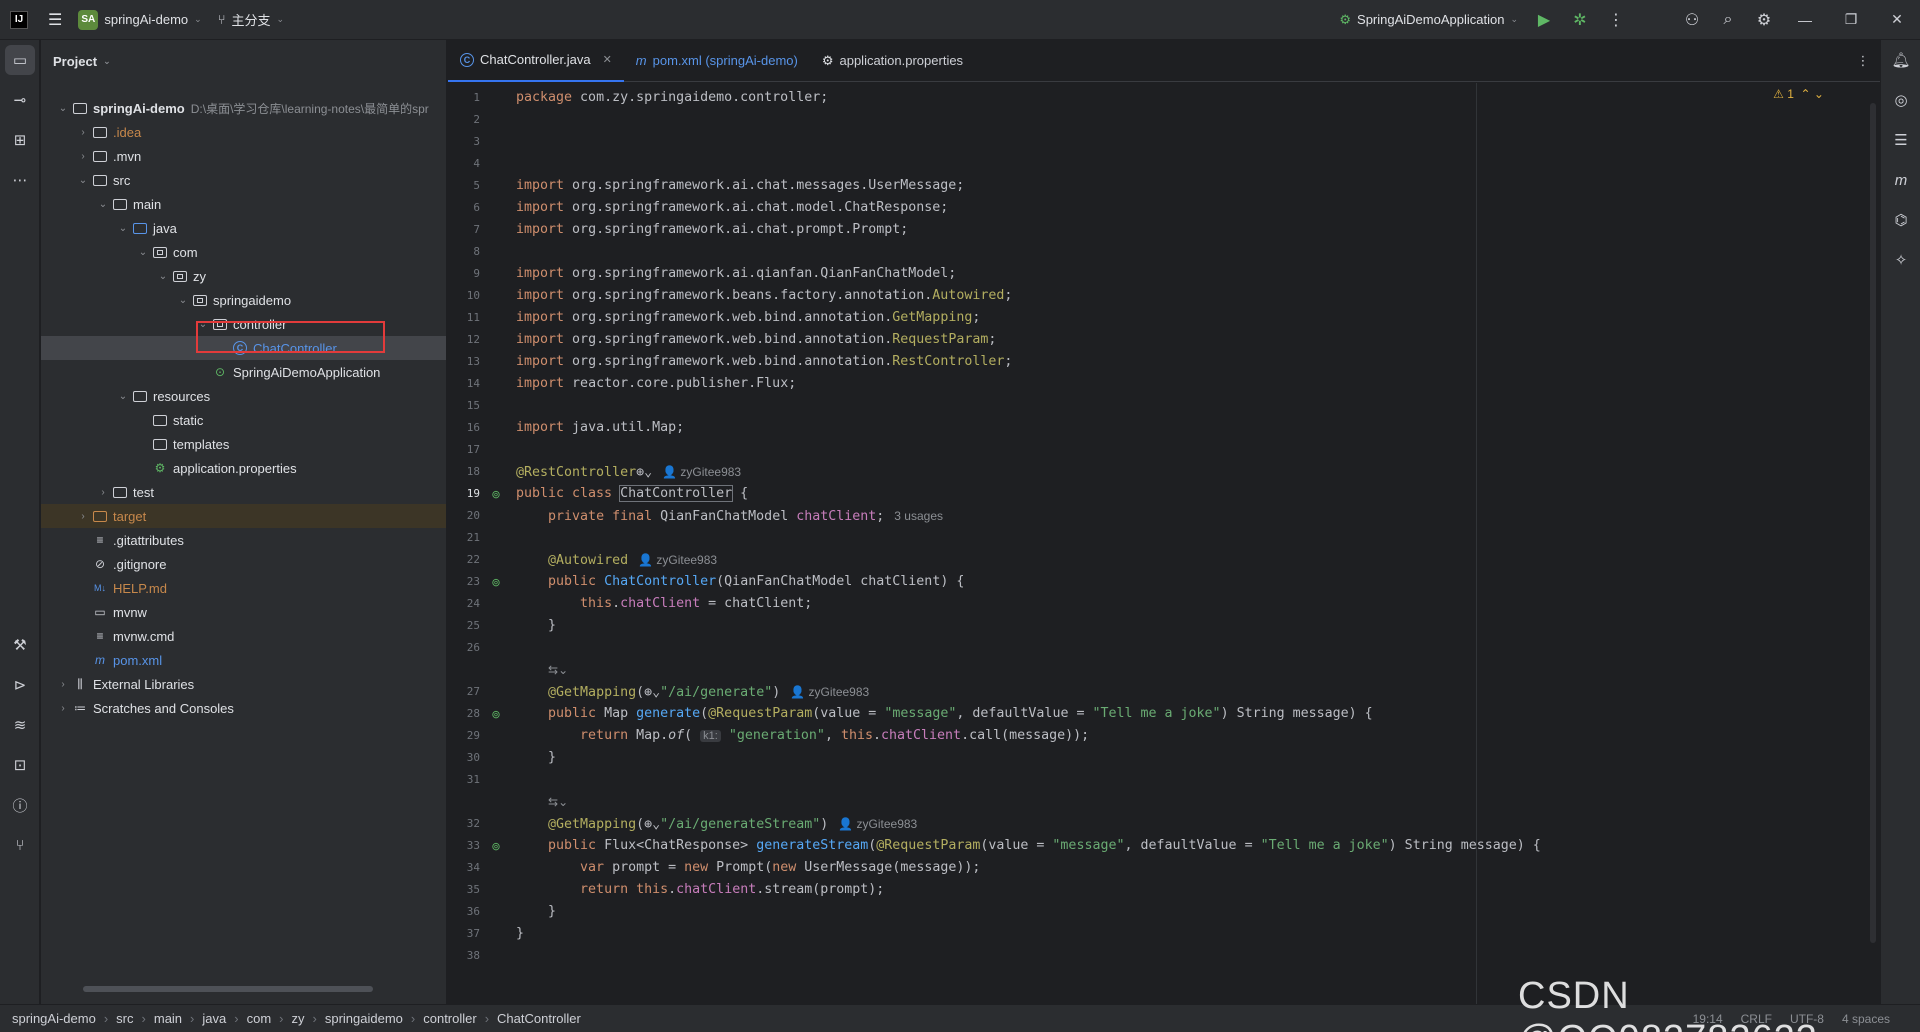 Image resolution: width=1920 pixels, height=1032 pixels. Describe the element at coordinates (607, 59) in the screenshot. I see `close-tab-icon: ✕` at that location.